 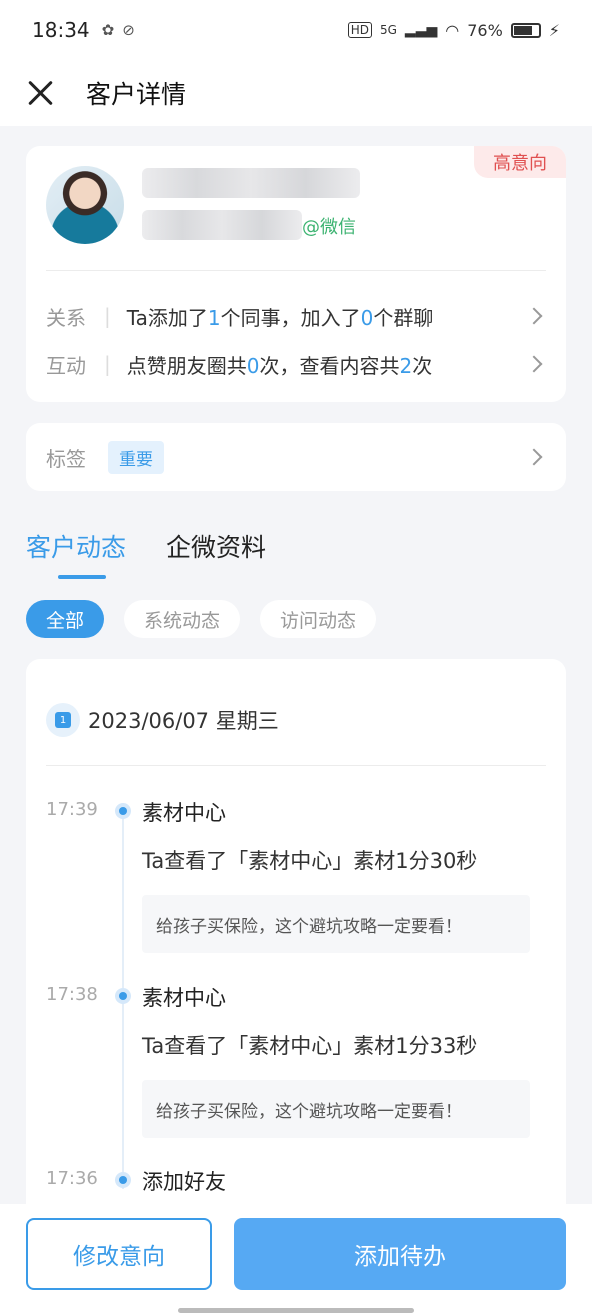 I want to click on filter-all: 全部, so click(x=65, y=619).